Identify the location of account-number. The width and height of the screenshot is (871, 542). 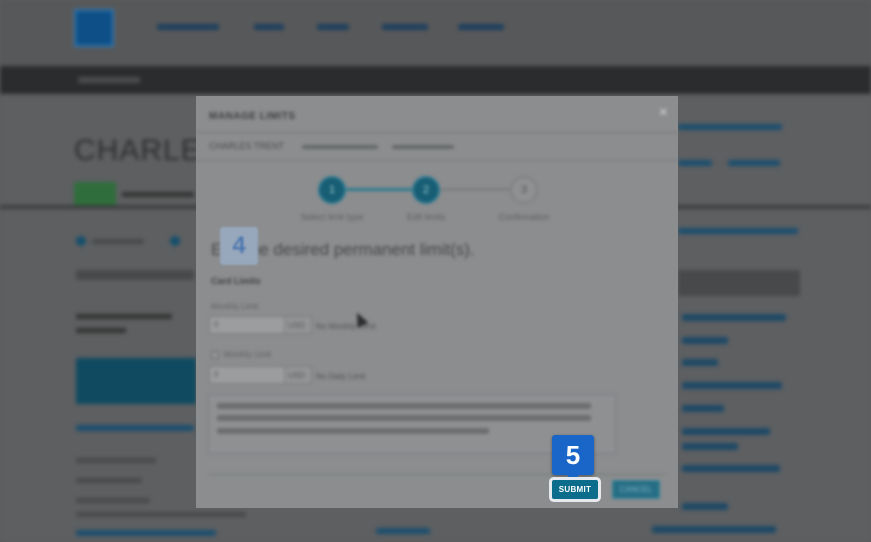
(423, 147).